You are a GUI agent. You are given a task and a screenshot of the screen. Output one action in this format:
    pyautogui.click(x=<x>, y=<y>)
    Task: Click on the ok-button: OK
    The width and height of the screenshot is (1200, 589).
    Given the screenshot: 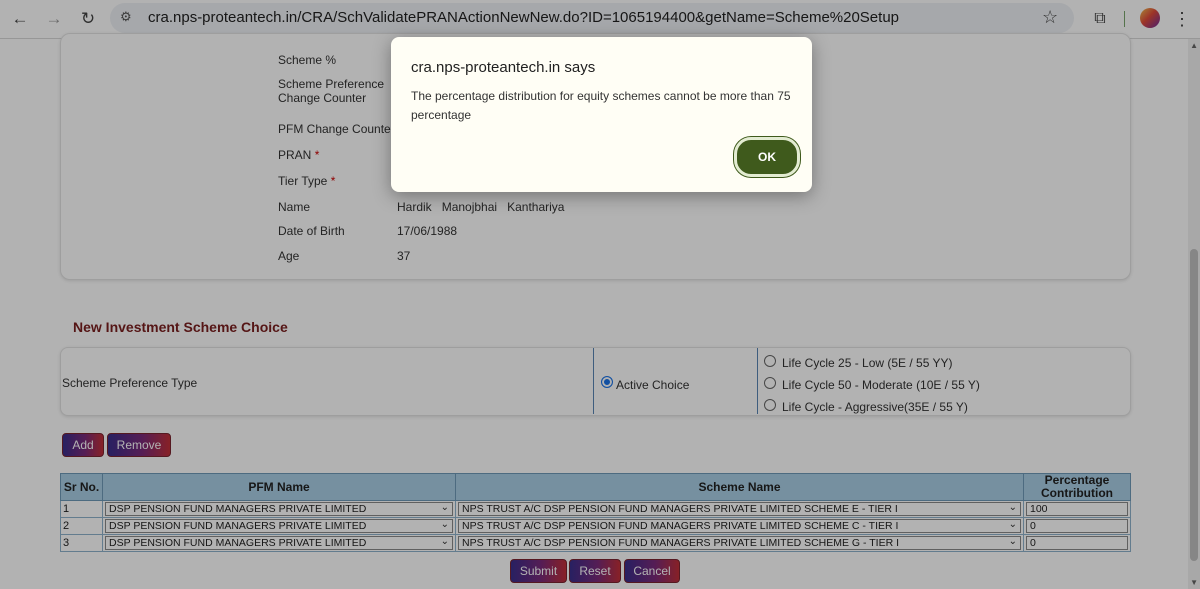 What is the action you would take?
    pyautogui.click(x=767, y=157)
    